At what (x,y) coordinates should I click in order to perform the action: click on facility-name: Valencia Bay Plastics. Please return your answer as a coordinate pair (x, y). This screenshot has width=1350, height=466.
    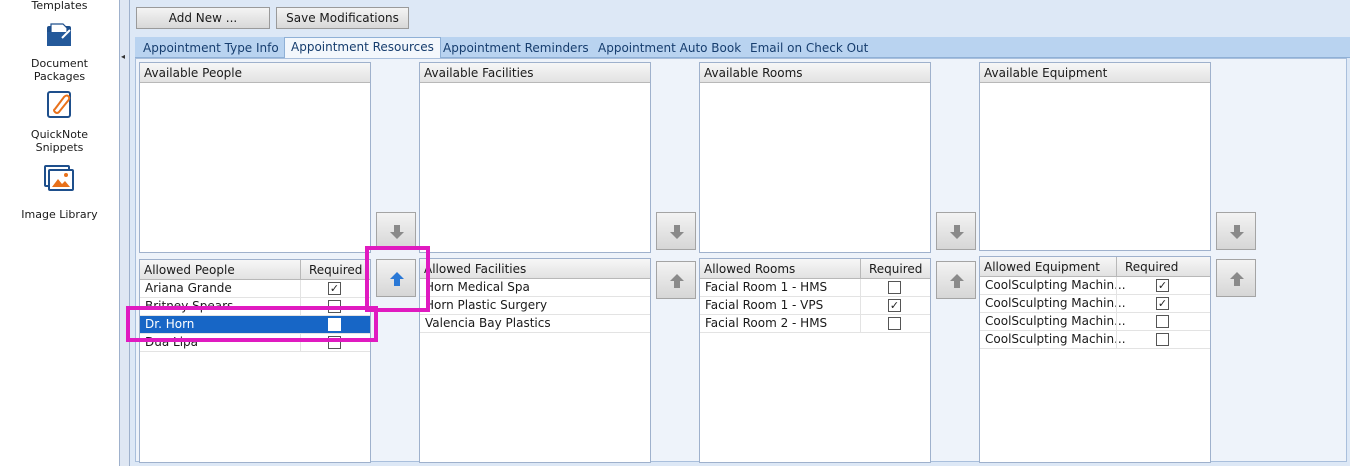
    Looking at the image, I should click on (488, 323).